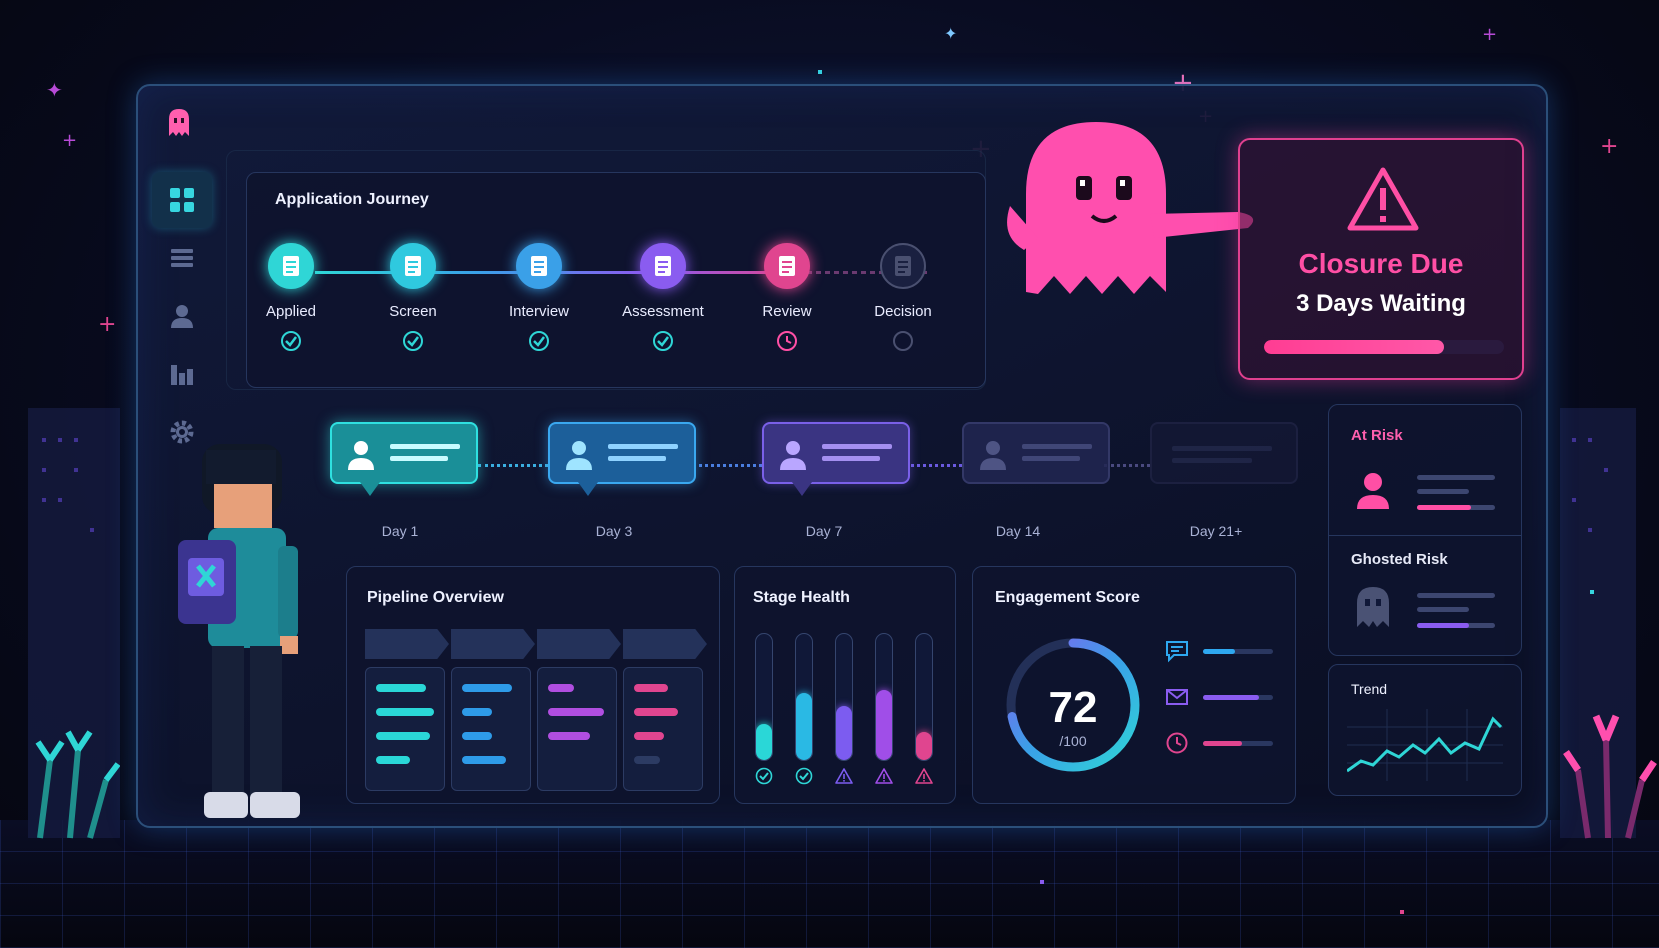 The width and height of the screenshot is (1659, 948). Describe the element at coordinates (1383, 199) in the screenshot. I see `warning-triangle-icon` at that location.